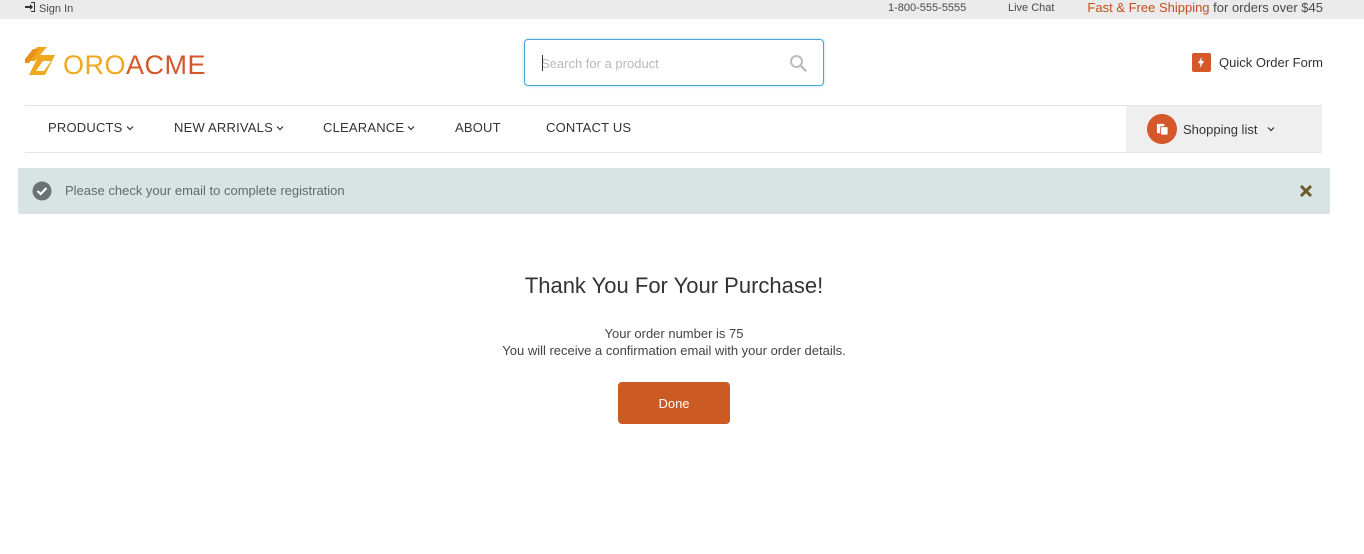 The width and height of the screenshot is (1364, 554). What do you see at coordinates (56, 8) in the screenshot?
I see `sign-in-label: Sign In` at bounding box center [56, 8].